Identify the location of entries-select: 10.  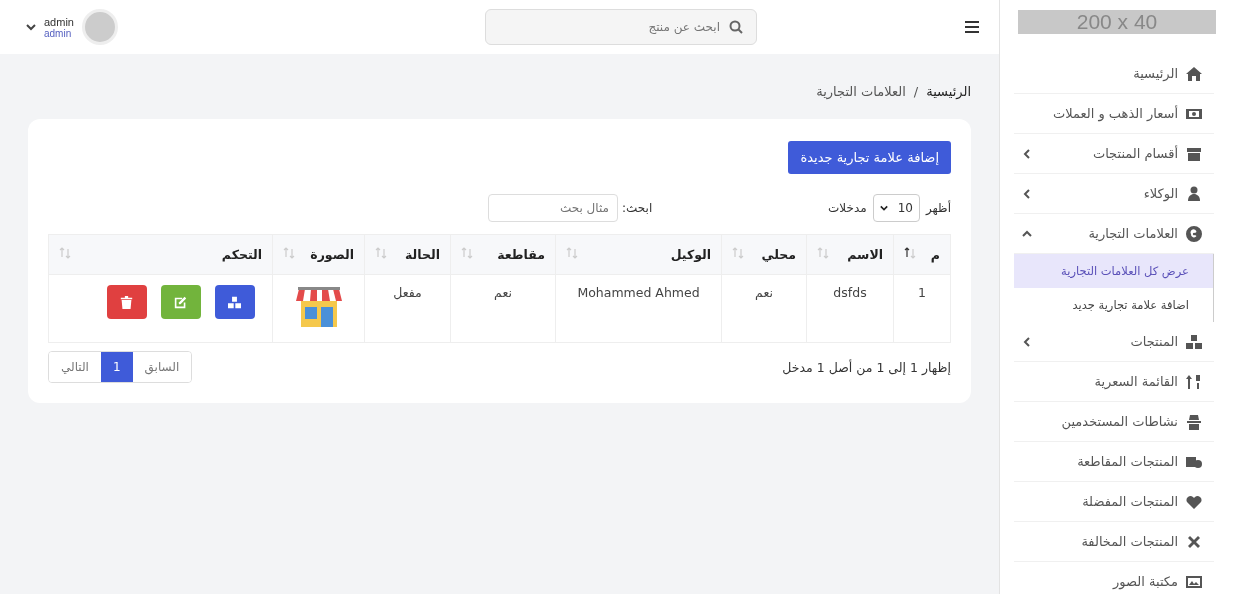
(896, 208).